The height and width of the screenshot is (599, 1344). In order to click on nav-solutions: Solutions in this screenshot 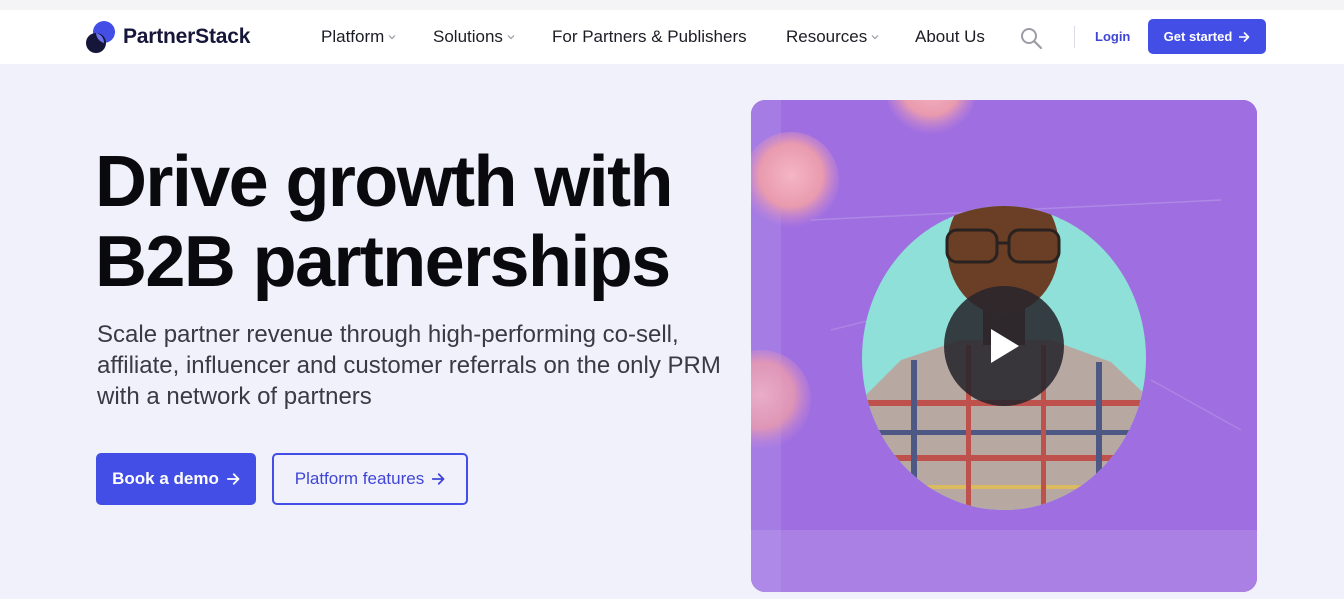, I will do `click(474, 37)`.